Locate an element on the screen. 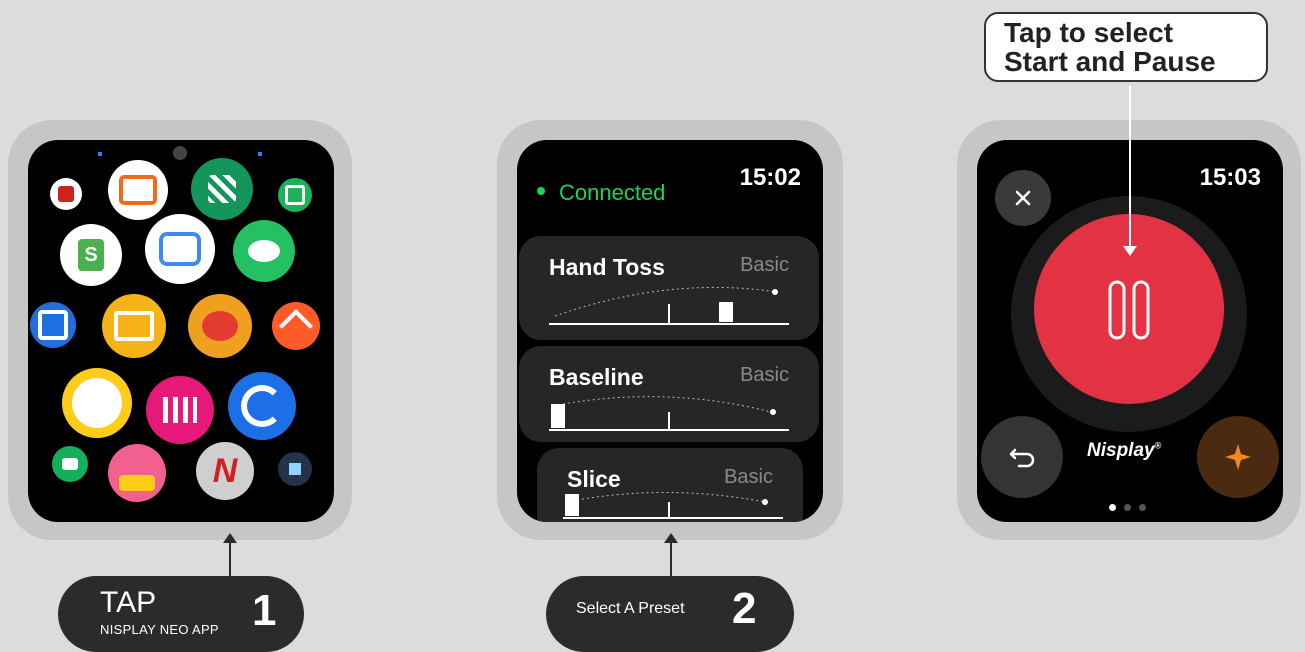 Image resolution: width=1305 pixels, height=652 pixels. back-button is located at coordinates (1022, 457).